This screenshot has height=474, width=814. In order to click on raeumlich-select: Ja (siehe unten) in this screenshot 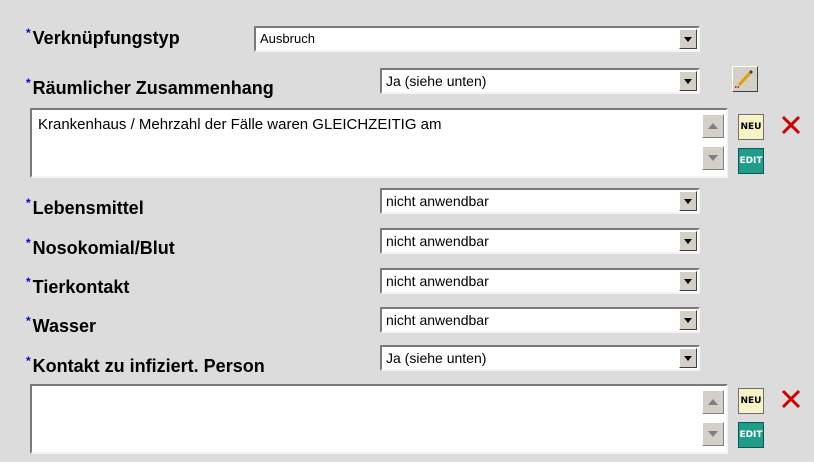, I will do `click(540, 81)`.